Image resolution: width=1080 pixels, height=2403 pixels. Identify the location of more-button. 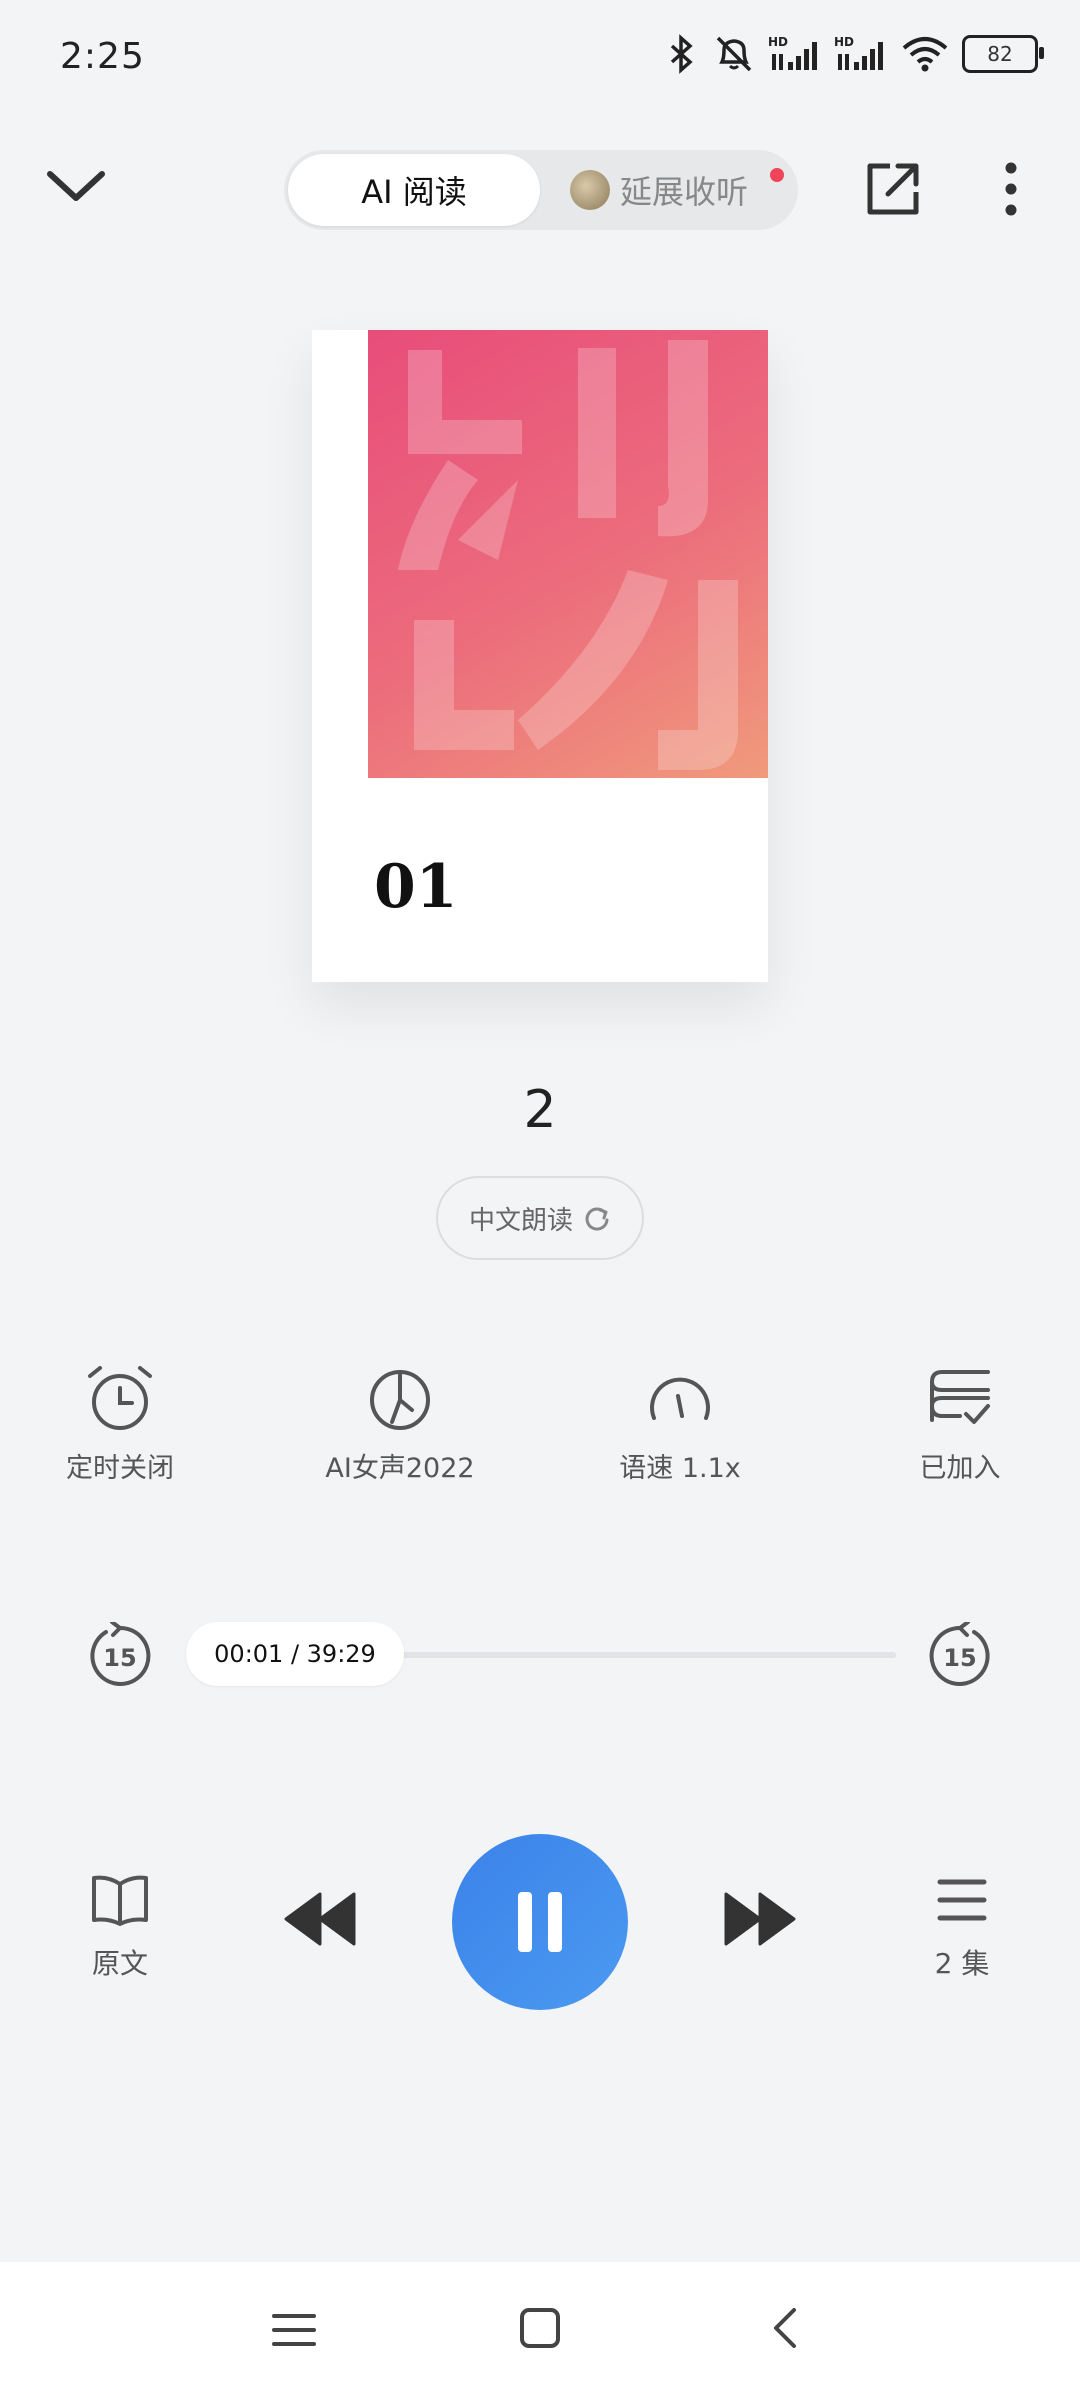
(1011, 189).